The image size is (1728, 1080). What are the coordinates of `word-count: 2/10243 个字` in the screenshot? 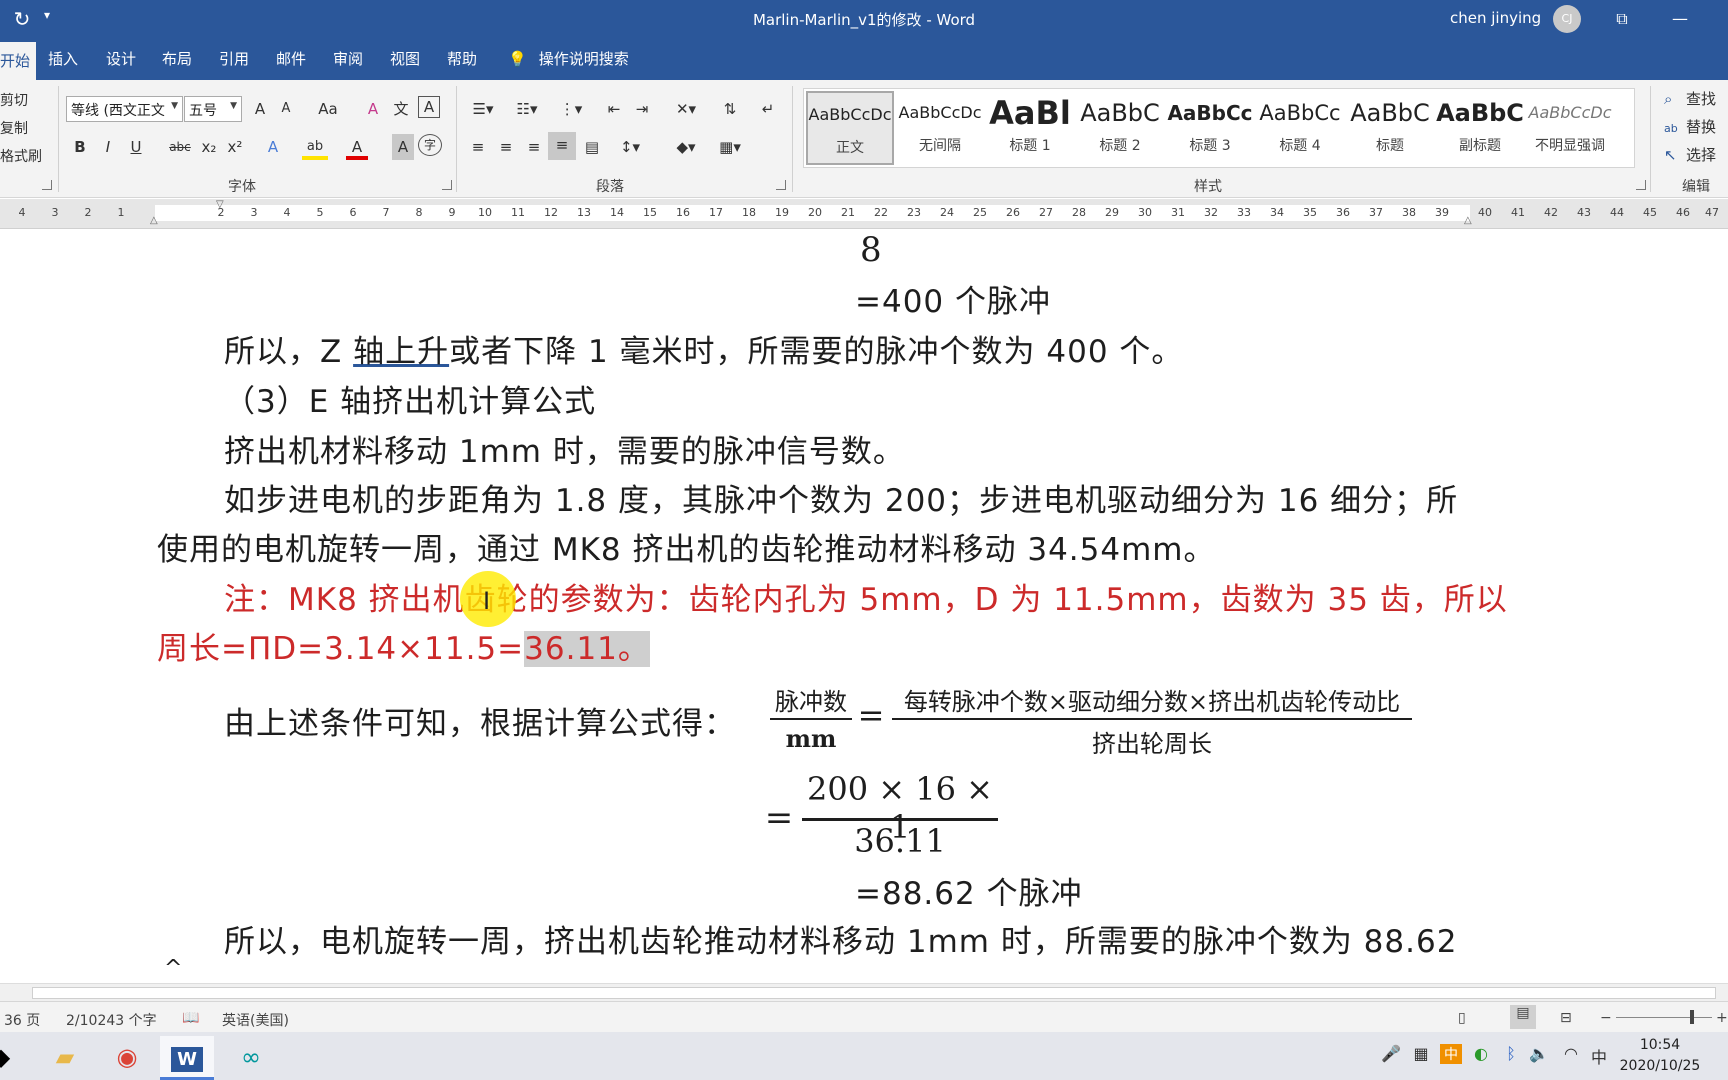 It's located at (111, 1020).